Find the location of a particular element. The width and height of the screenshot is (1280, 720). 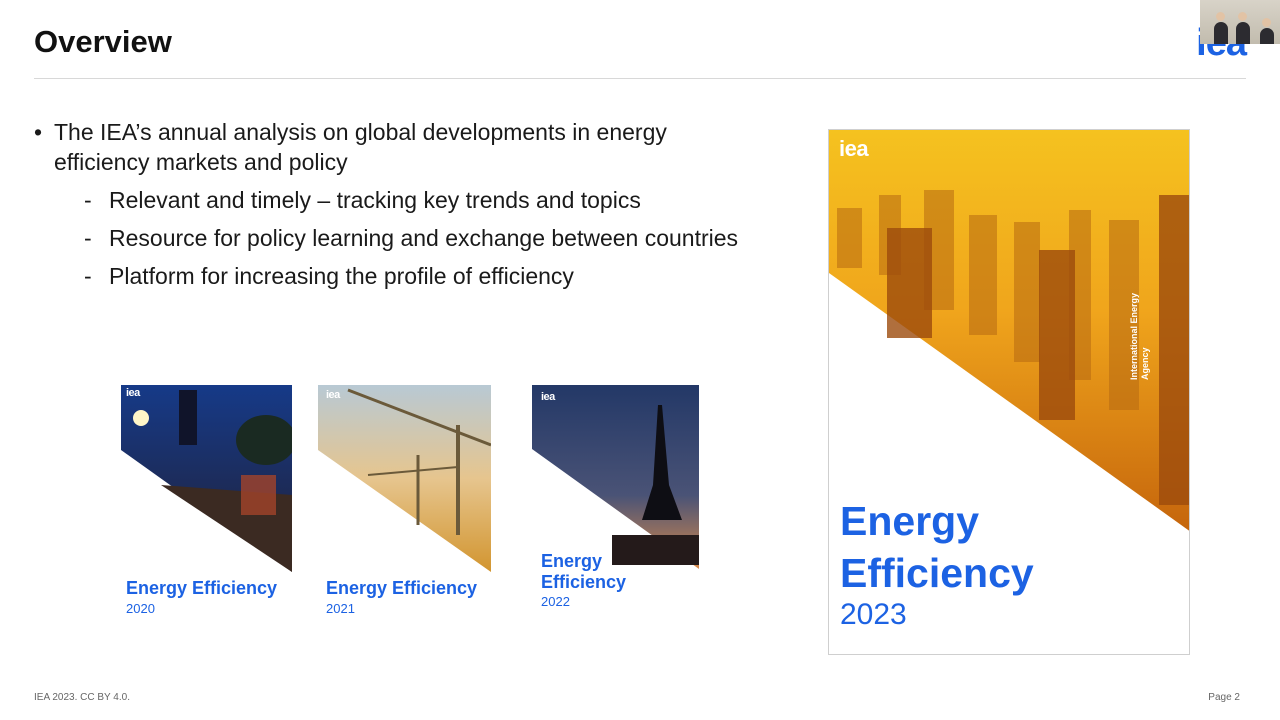

cover-year: 2021 is located at coordinates (340, 608).